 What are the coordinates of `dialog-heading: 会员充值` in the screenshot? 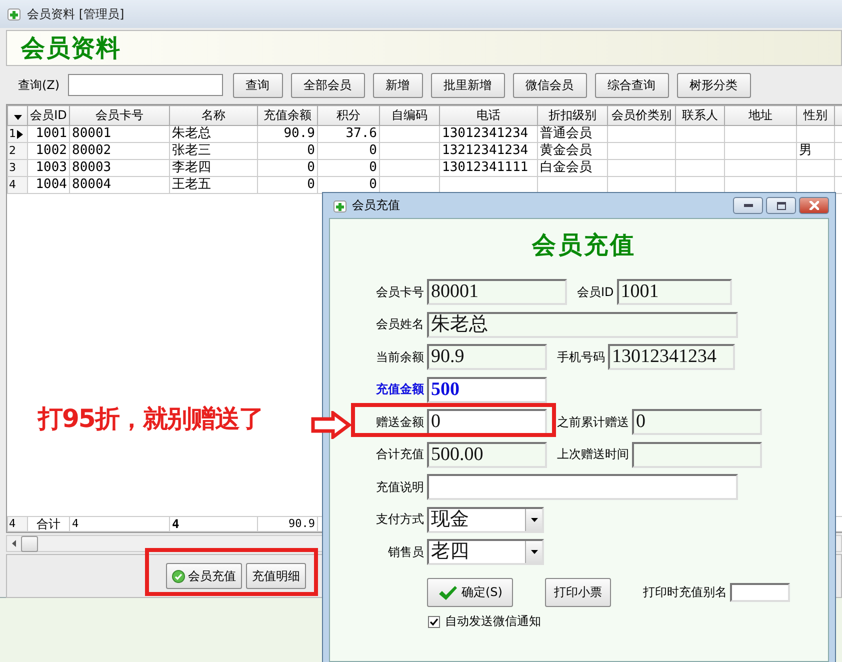 It's located at (584, 245).